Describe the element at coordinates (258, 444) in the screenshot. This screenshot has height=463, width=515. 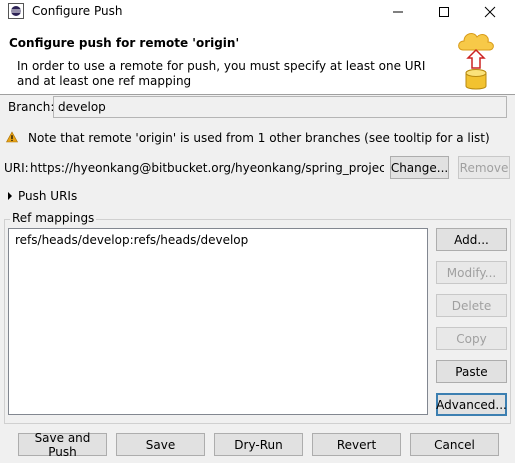
I see `dry-run-button: Dry-Run` at that location.